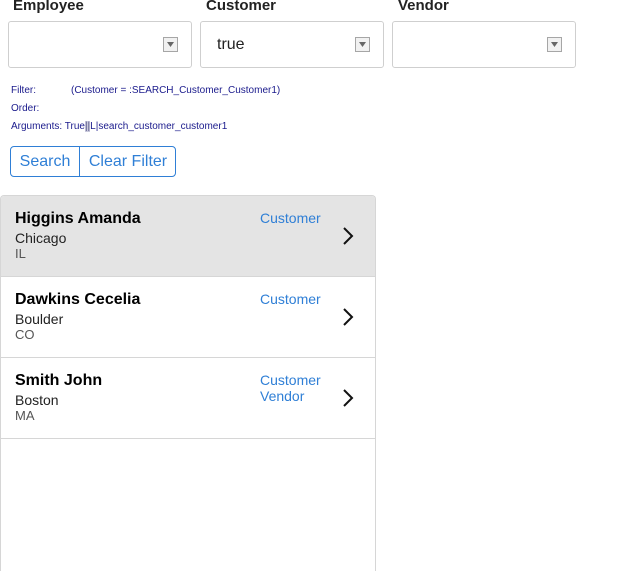  Describe the element at coordinates (20, 253) in the screenshot. I see `contact-state: IL` at that location.